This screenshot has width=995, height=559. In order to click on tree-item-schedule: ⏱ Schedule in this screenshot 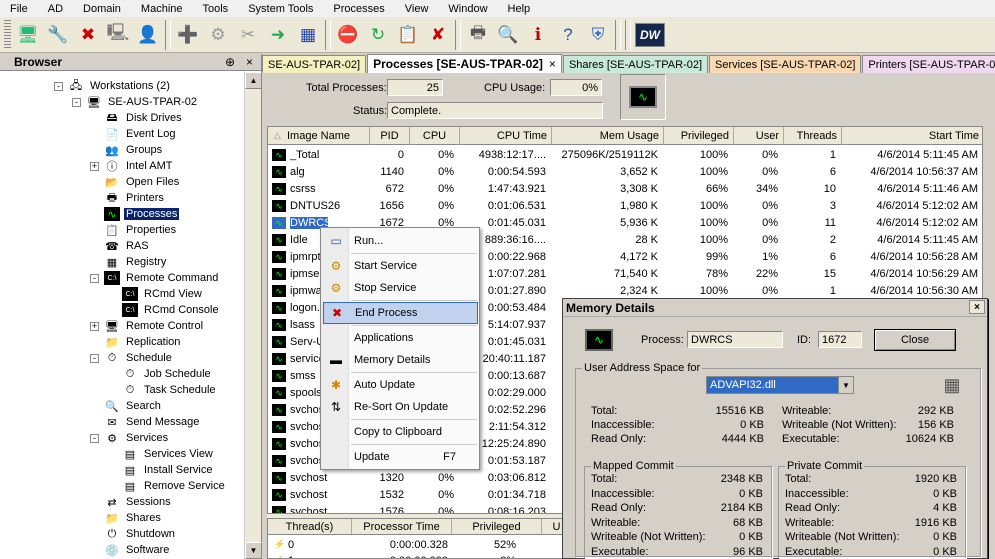, I will do `click(139, 358)`.